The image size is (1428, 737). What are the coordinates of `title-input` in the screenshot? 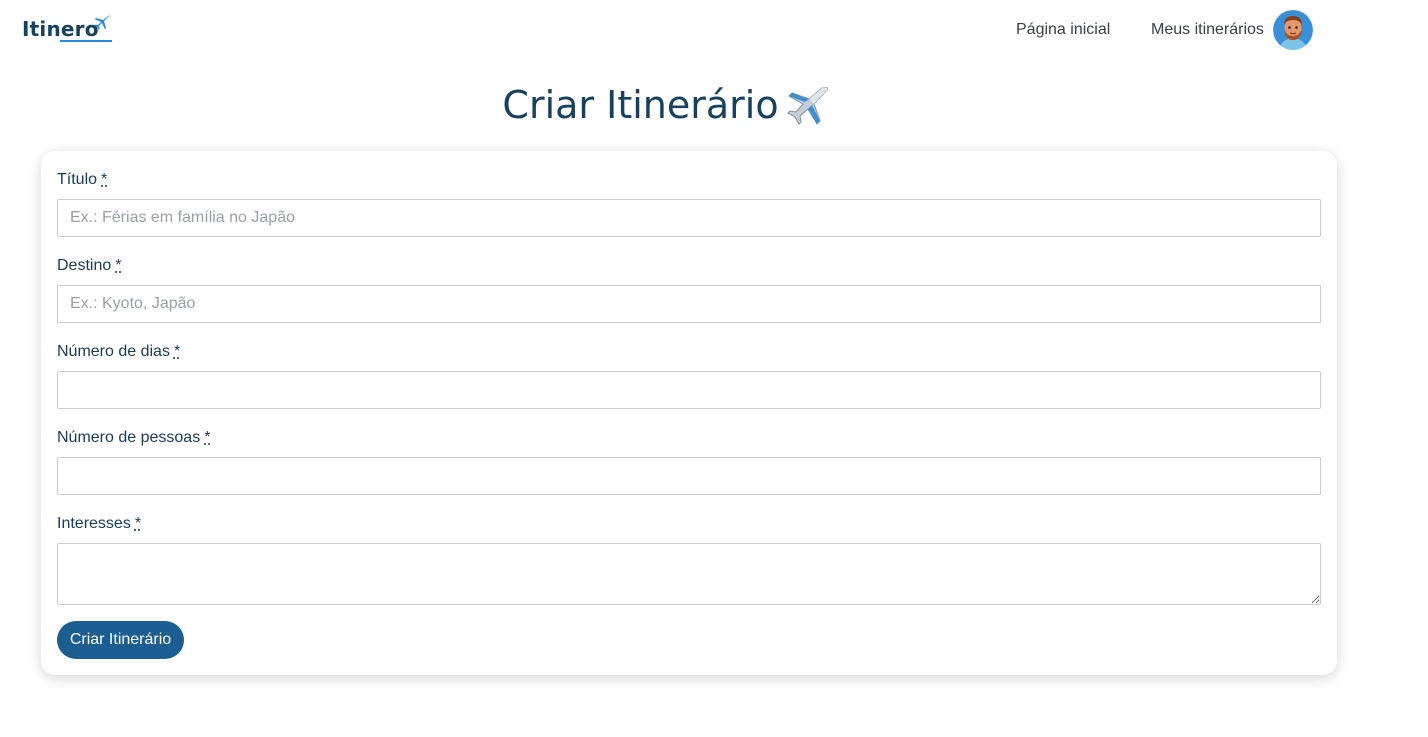 It's located at (689, 218).